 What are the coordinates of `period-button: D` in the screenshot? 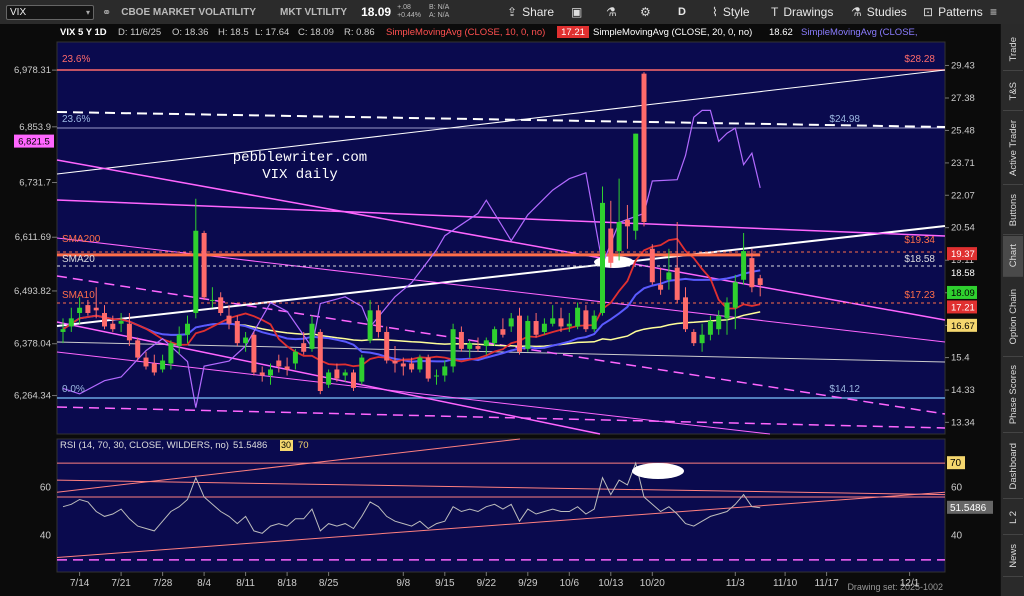 It's located at (682, 12).